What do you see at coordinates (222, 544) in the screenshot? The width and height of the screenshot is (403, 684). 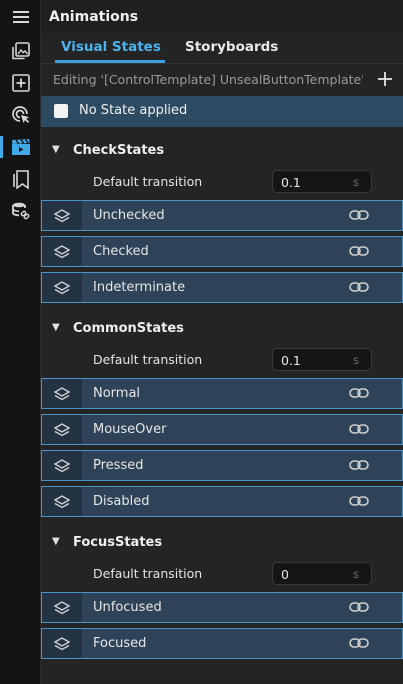 I see `group-header-focusstates: ▼ FocusStates` at bounding box center [222, 544].